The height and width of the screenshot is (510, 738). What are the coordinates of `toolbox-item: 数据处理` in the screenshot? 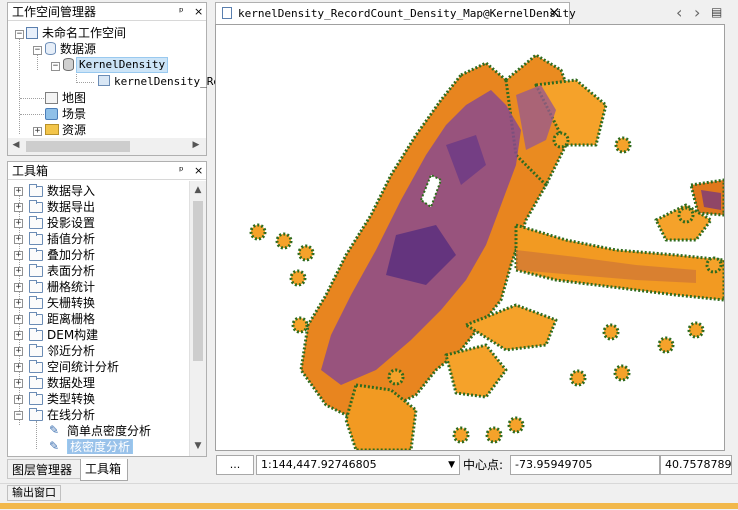 It's located at (71, 383).